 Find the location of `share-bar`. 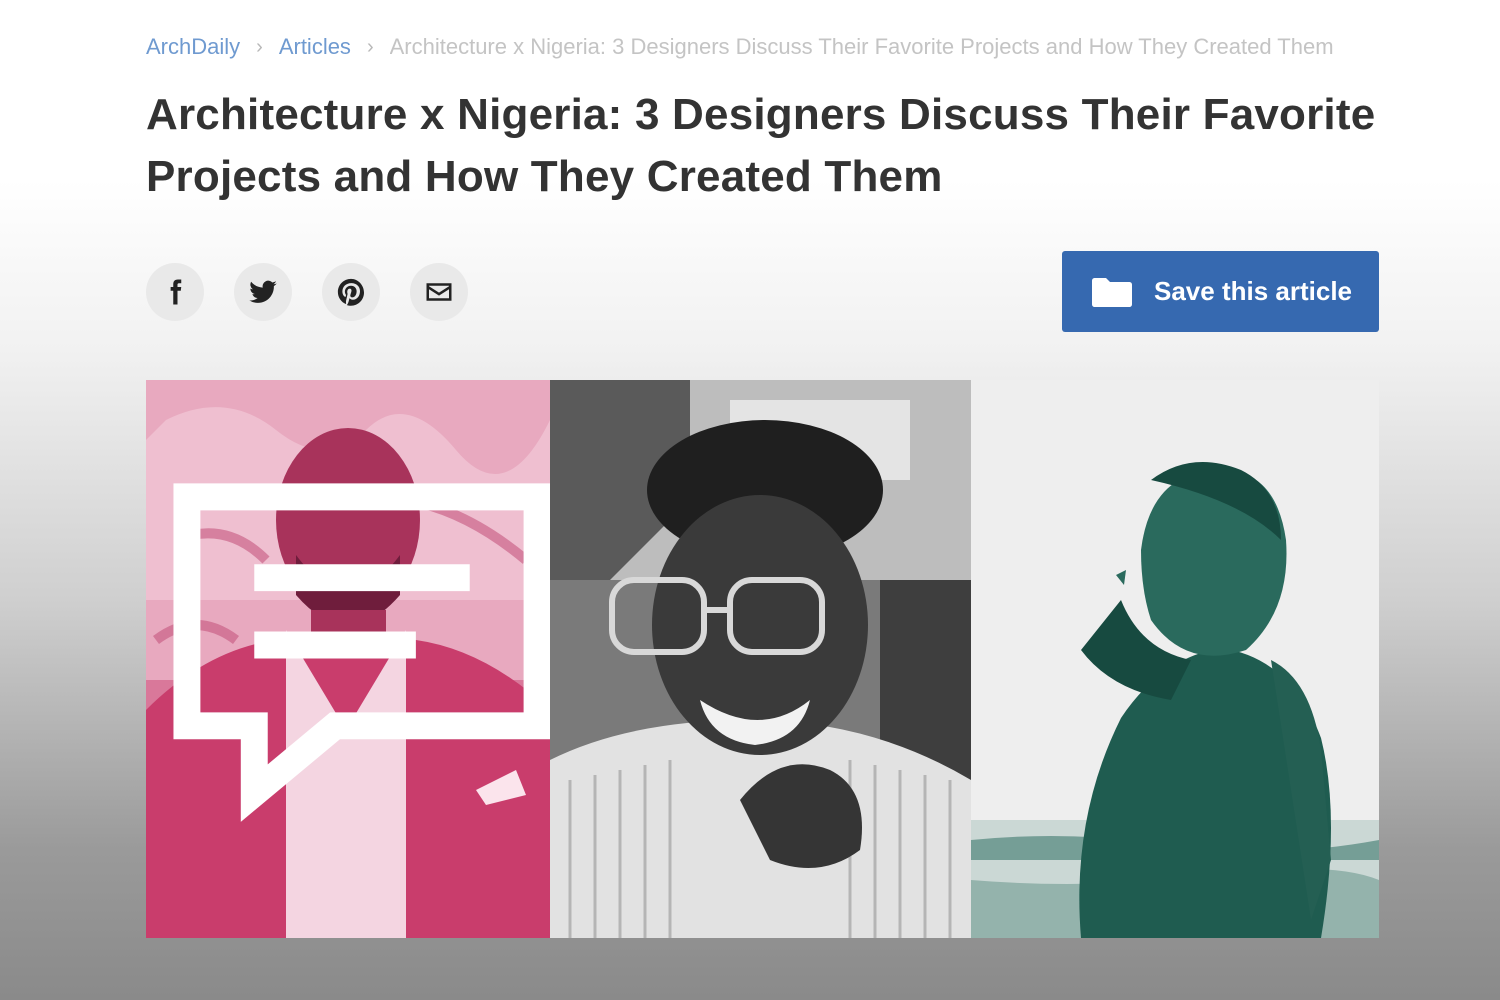

share-bar is located at coordinates (307, 292).